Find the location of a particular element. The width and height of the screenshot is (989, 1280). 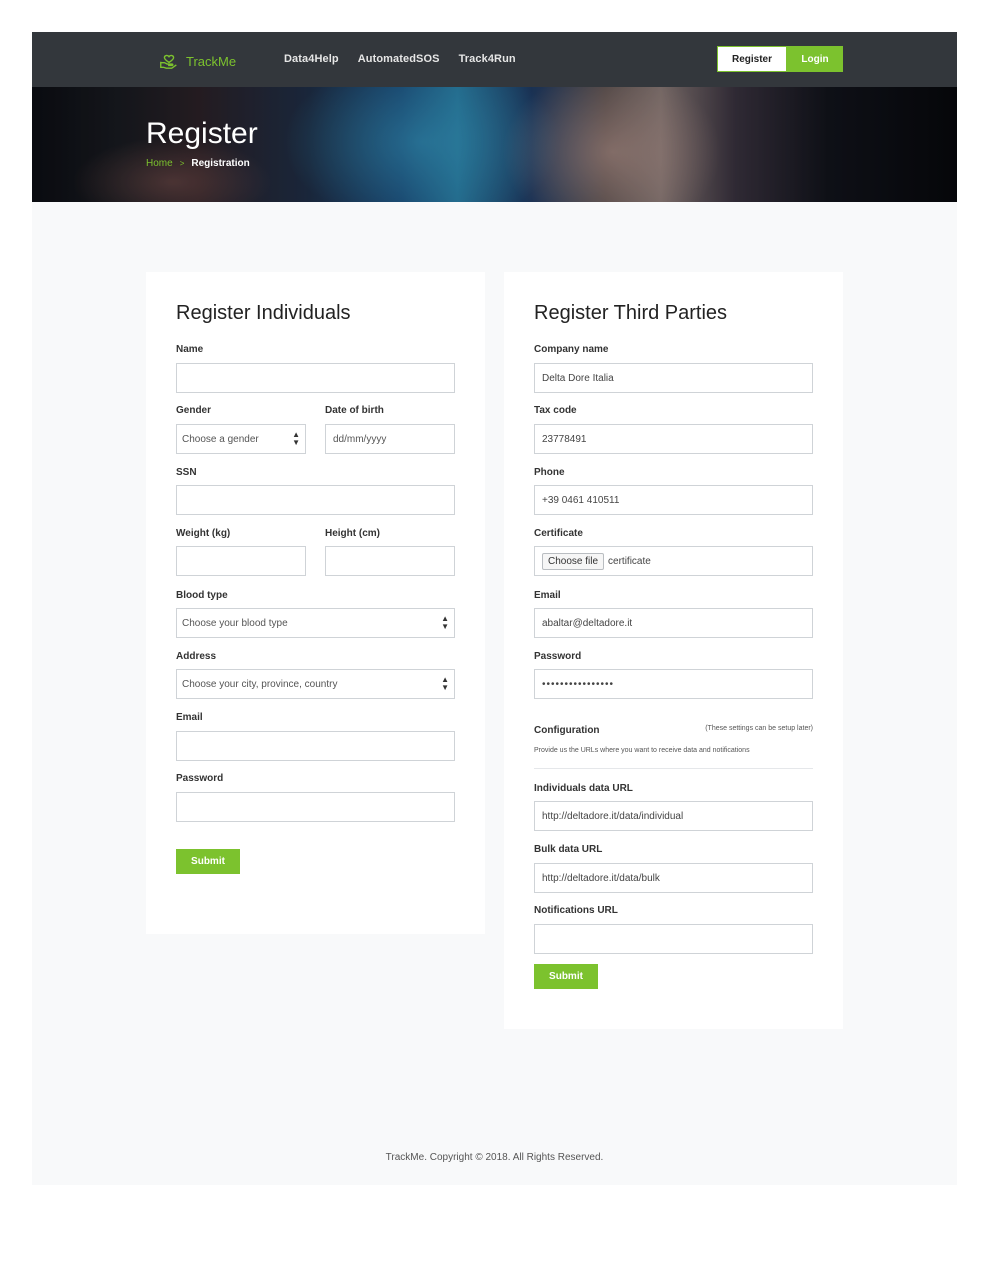

auth-buttons: Register Login is located at coordinates (780, 59).